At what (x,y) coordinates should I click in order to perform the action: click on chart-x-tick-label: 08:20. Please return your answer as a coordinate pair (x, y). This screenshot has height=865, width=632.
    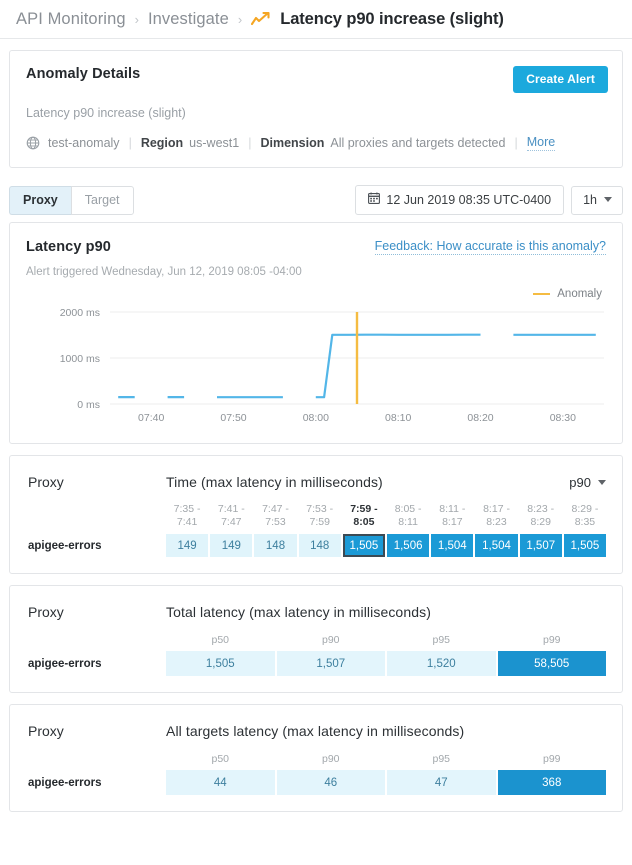
    Looking at the image, I should click on (480, 418).